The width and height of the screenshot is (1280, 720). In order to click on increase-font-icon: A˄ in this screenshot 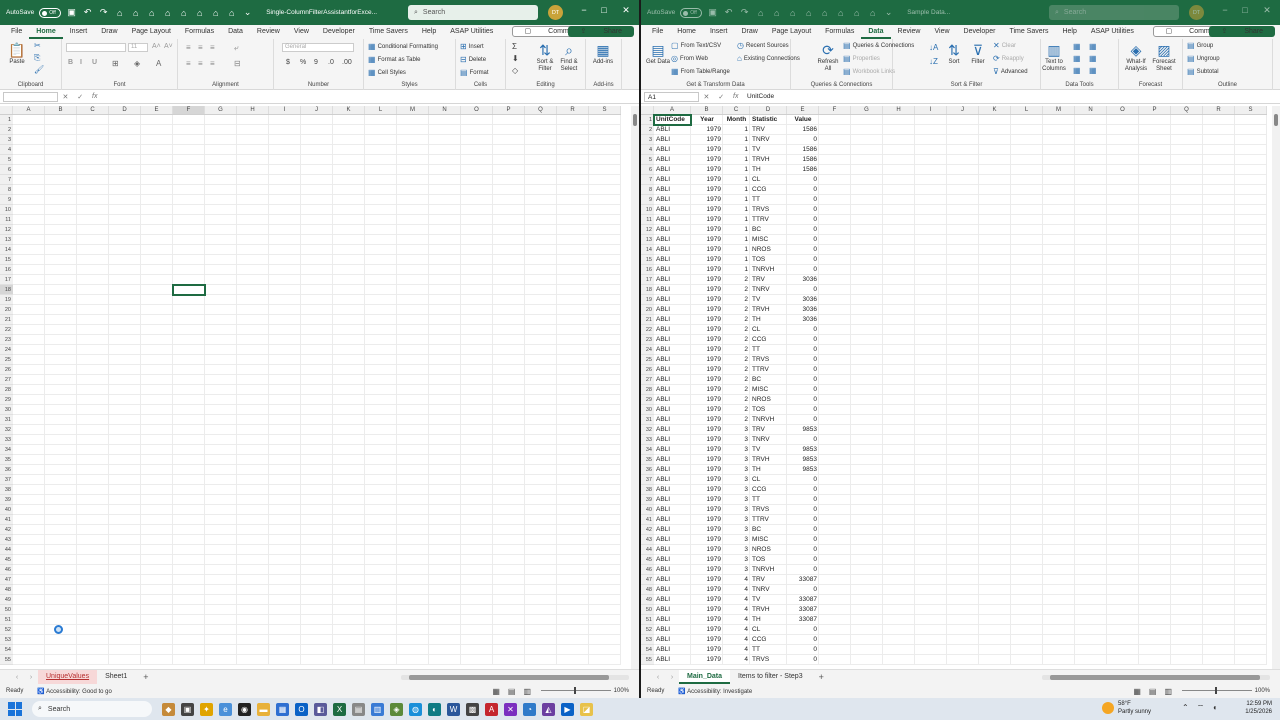, I will do `click(156, 46)`.